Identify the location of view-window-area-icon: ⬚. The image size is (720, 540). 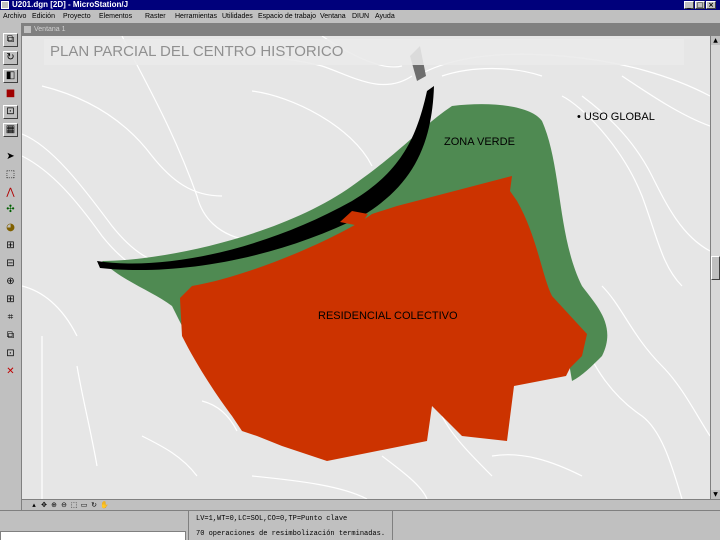
(74, 505).